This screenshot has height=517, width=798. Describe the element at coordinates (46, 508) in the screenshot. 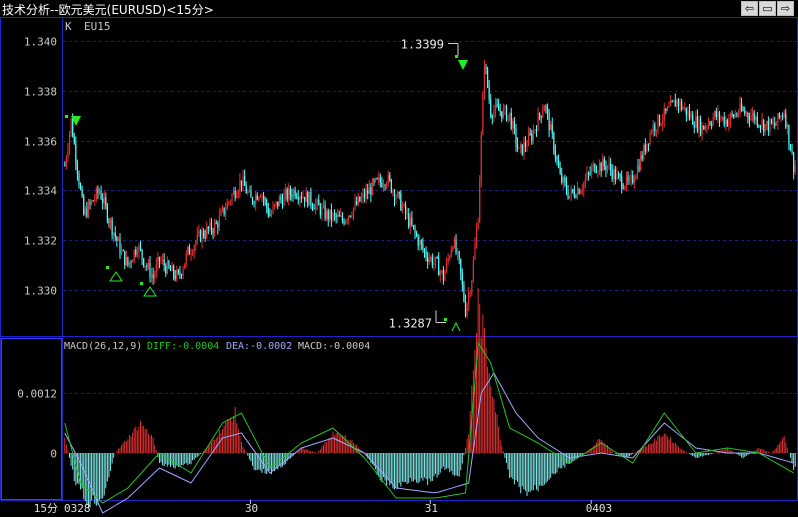

I see `period-label: 15分` at that location.